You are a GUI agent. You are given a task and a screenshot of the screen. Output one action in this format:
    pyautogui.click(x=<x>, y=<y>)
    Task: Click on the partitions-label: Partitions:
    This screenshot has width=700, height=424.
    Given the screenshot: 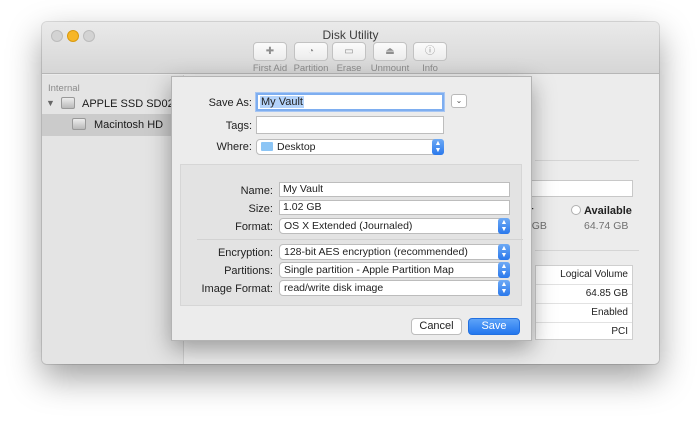 What is the action you would take?
    pyautogui.click(x=248, y=271)
    